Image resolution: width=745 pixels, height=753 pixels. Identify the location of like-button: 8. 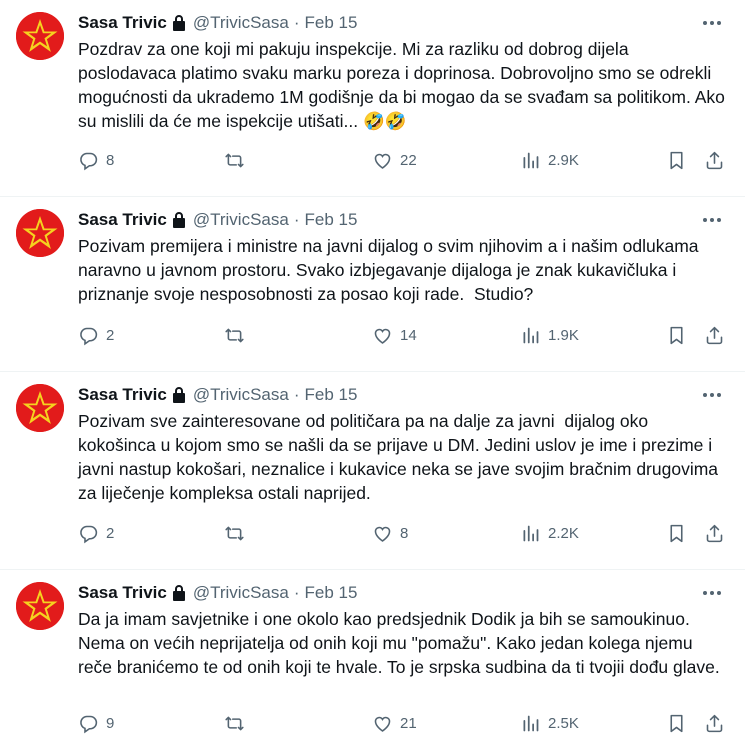
(390, 533).